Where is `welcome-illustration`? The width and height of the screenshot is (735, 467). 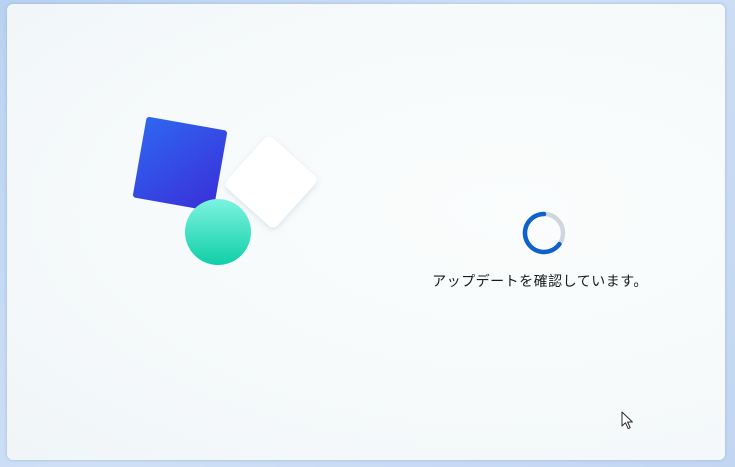 welcome-illustration is located at coordinates (224, 190).